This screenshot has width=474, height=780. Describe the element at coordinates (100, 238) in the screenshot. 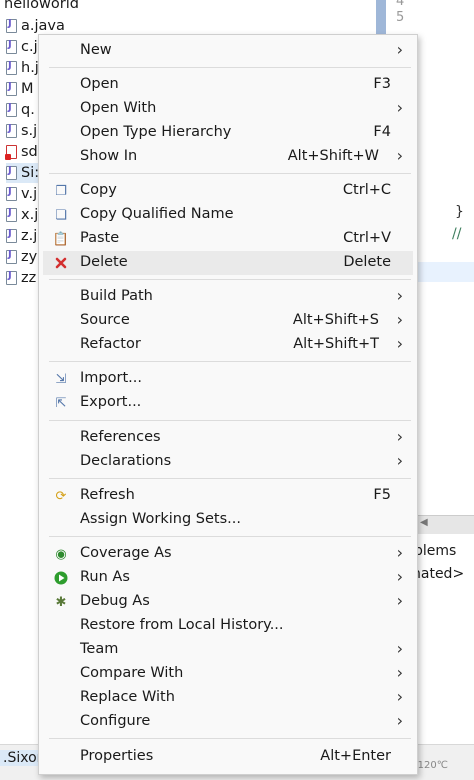

I see `menu-item-label: Paste` at that location.